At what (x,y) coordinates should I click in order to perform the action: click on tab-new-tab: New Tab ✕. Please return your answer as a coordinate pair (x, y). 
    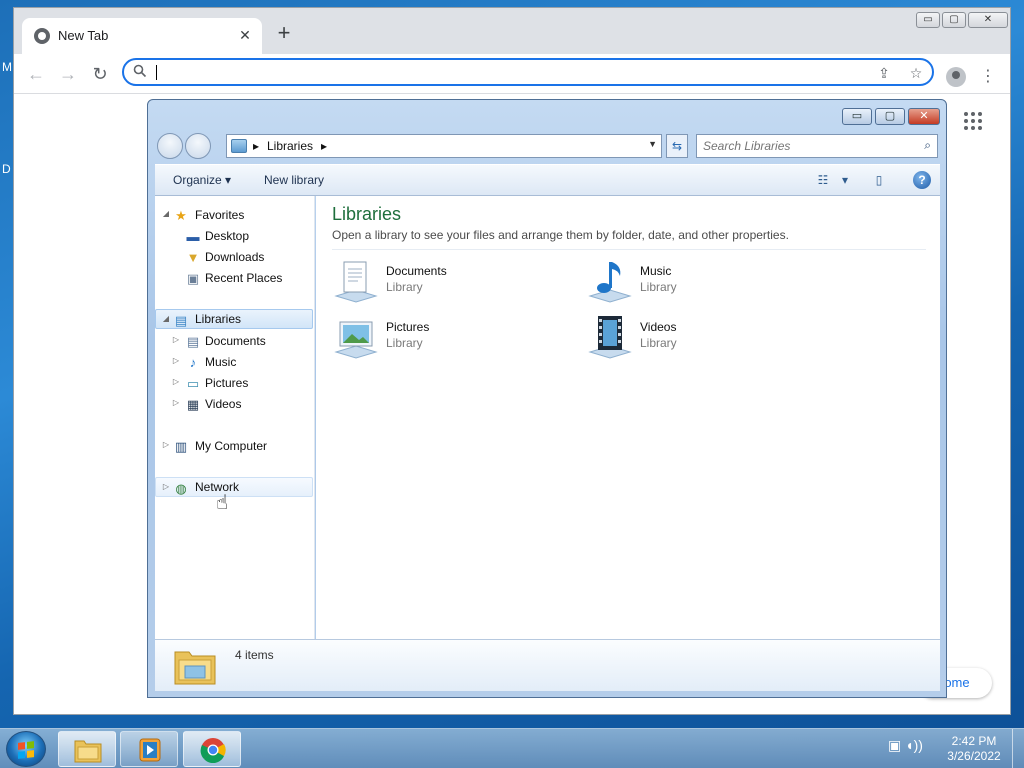
    Looking at the image, I should click on (142, 36).